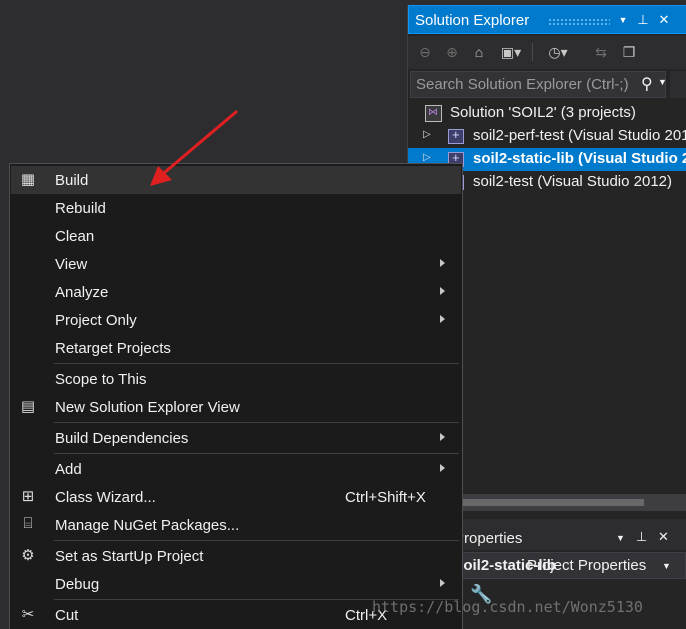 This screenshot has height=629, width=686. Describe the element at coordinates (28, 406) in the screenshot. I see `new-view-icon: ▤` at that location.